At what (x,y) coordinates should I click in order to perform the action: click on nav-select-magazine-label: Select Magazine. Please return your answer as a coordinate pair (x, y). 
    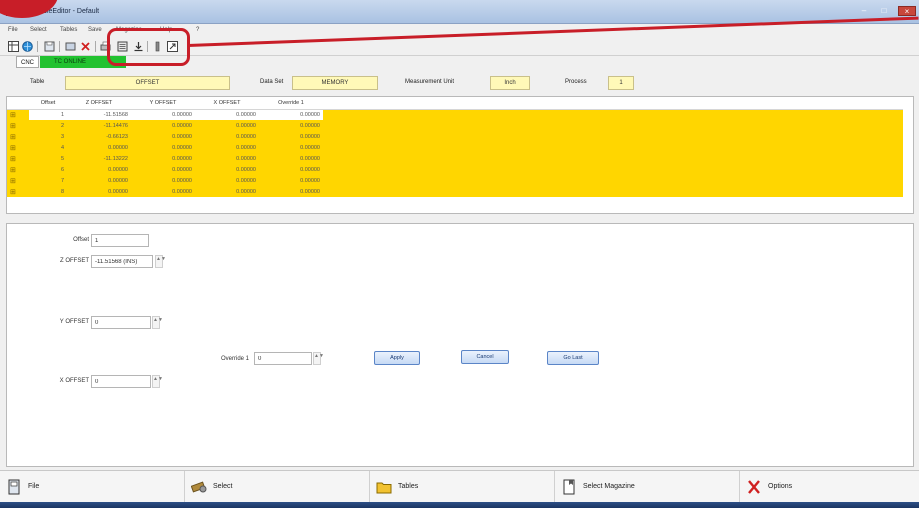
    Looking at the image, I should click on (609, 486).